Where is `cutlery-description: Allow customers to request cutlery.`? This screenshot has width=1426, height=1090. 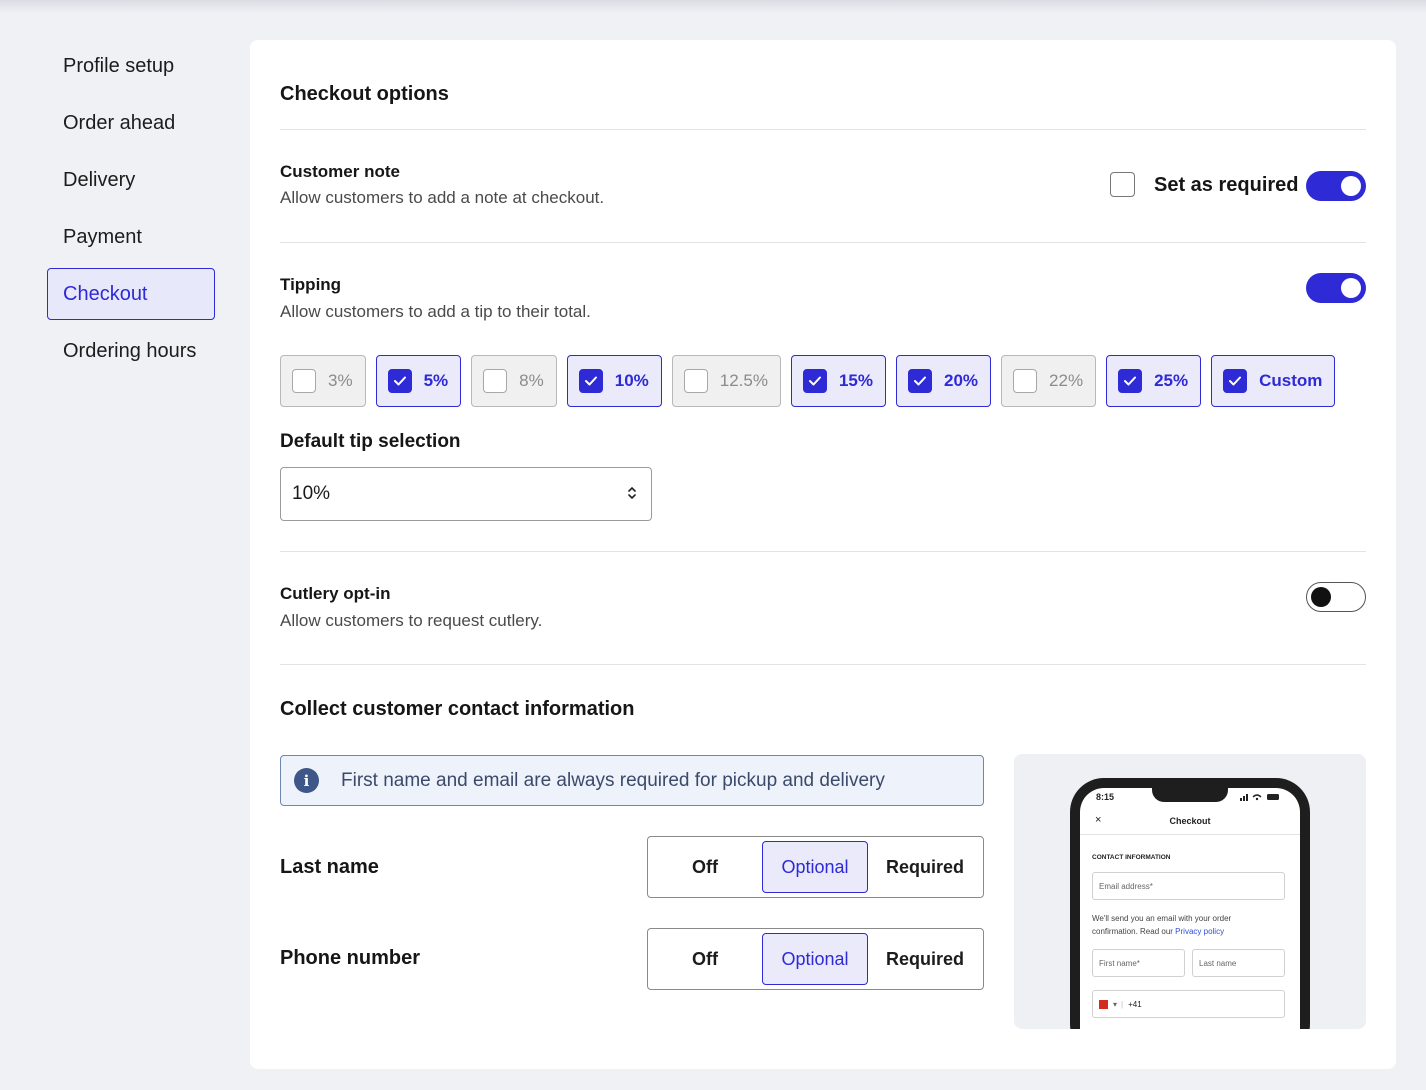
cutlery-description: Allow customers to request cutlery. is located at coordinates (411, 620).